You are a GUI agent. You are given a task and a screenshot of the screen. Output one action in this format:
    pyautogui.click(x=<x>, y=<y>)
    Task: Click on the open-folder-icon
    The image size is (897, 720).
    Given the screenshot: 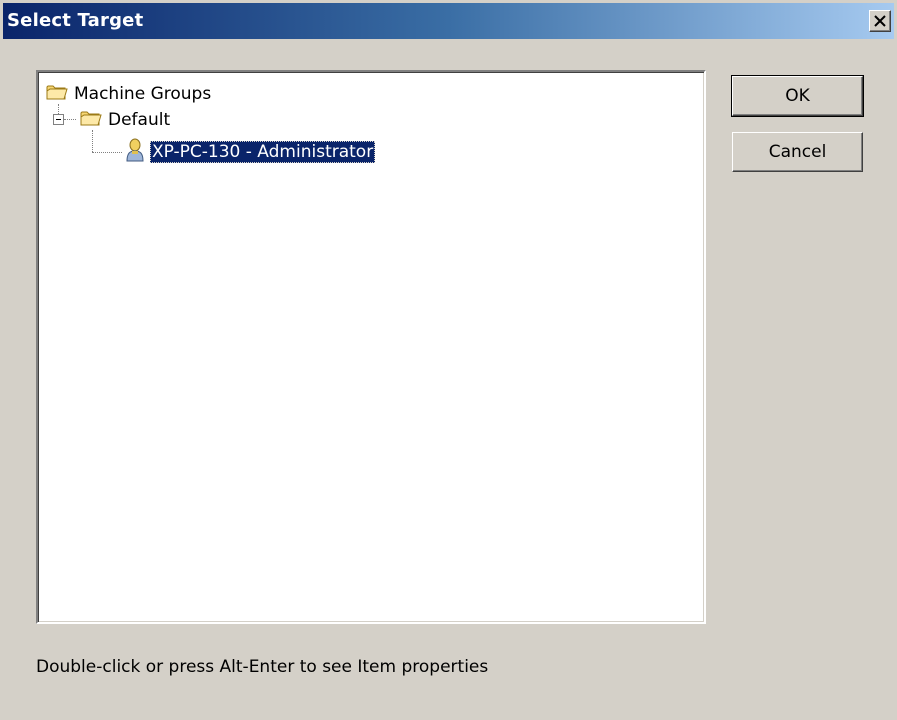 What is the action you would take?
    pyautogui.click(x=91, y=120)
    